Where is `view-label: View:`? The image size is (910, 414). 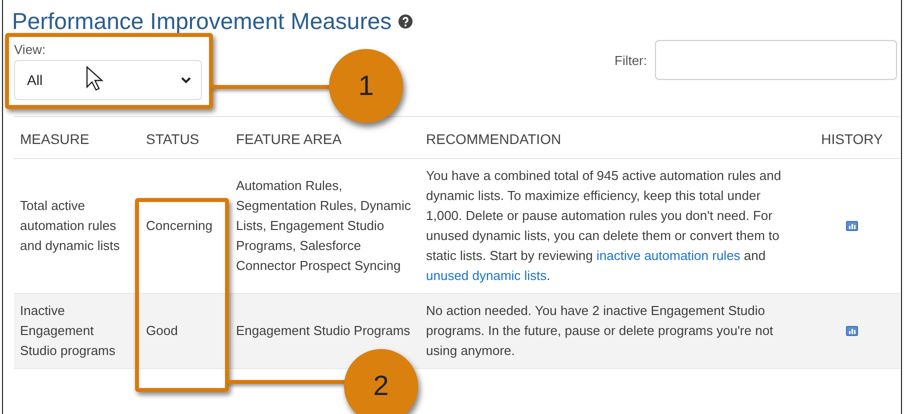
view-label: View: is located at coordinates (30, 49).